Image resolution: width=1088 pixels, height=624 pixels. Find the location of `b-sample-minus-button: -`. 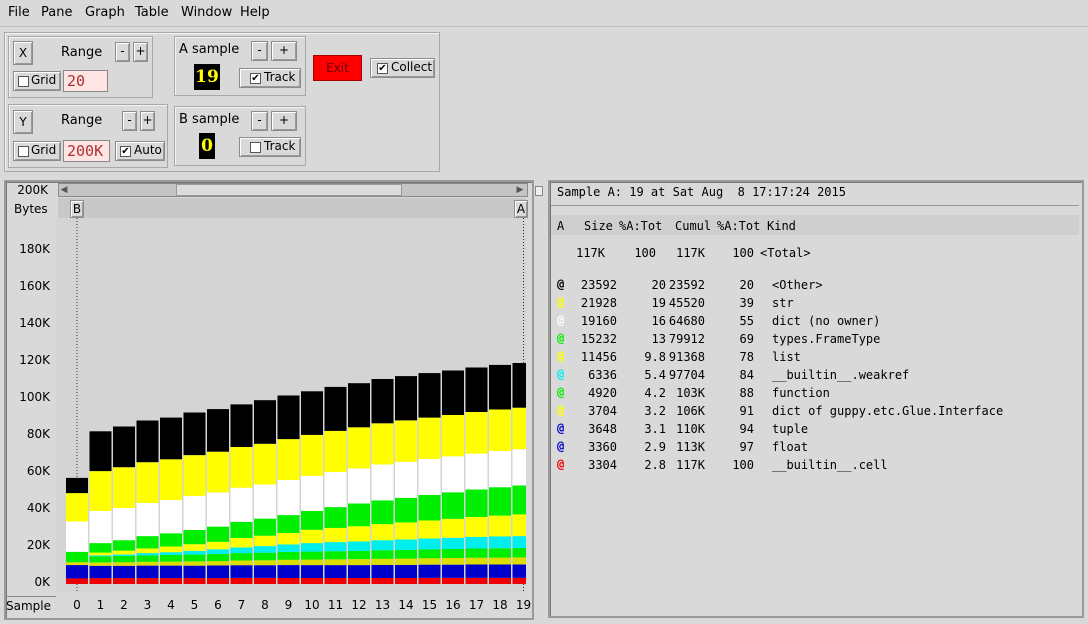

b-sample-minus-button: - is located at coordinates (259, 121).